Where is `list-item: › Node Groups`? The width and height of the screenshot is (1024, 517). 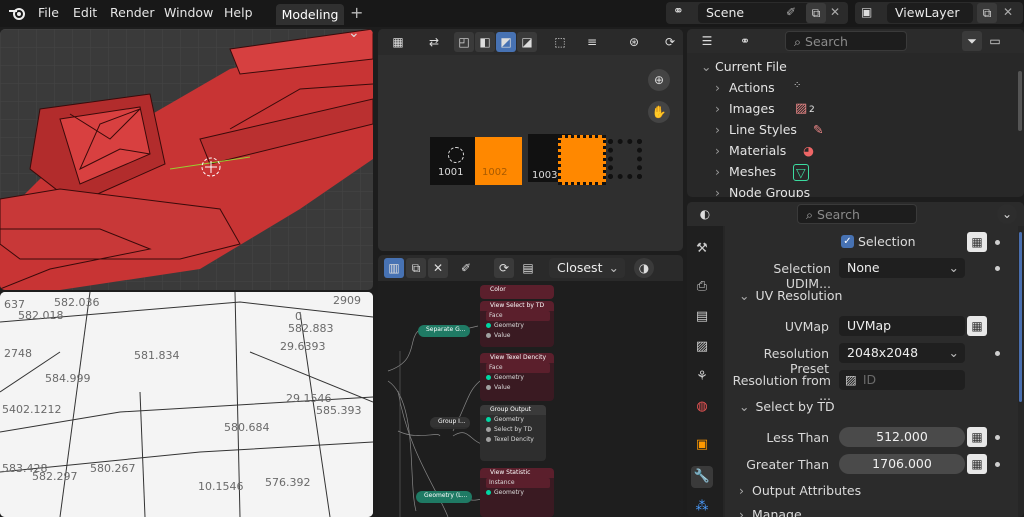 list-item: › Node Groups is located at coordinates (762, 191).